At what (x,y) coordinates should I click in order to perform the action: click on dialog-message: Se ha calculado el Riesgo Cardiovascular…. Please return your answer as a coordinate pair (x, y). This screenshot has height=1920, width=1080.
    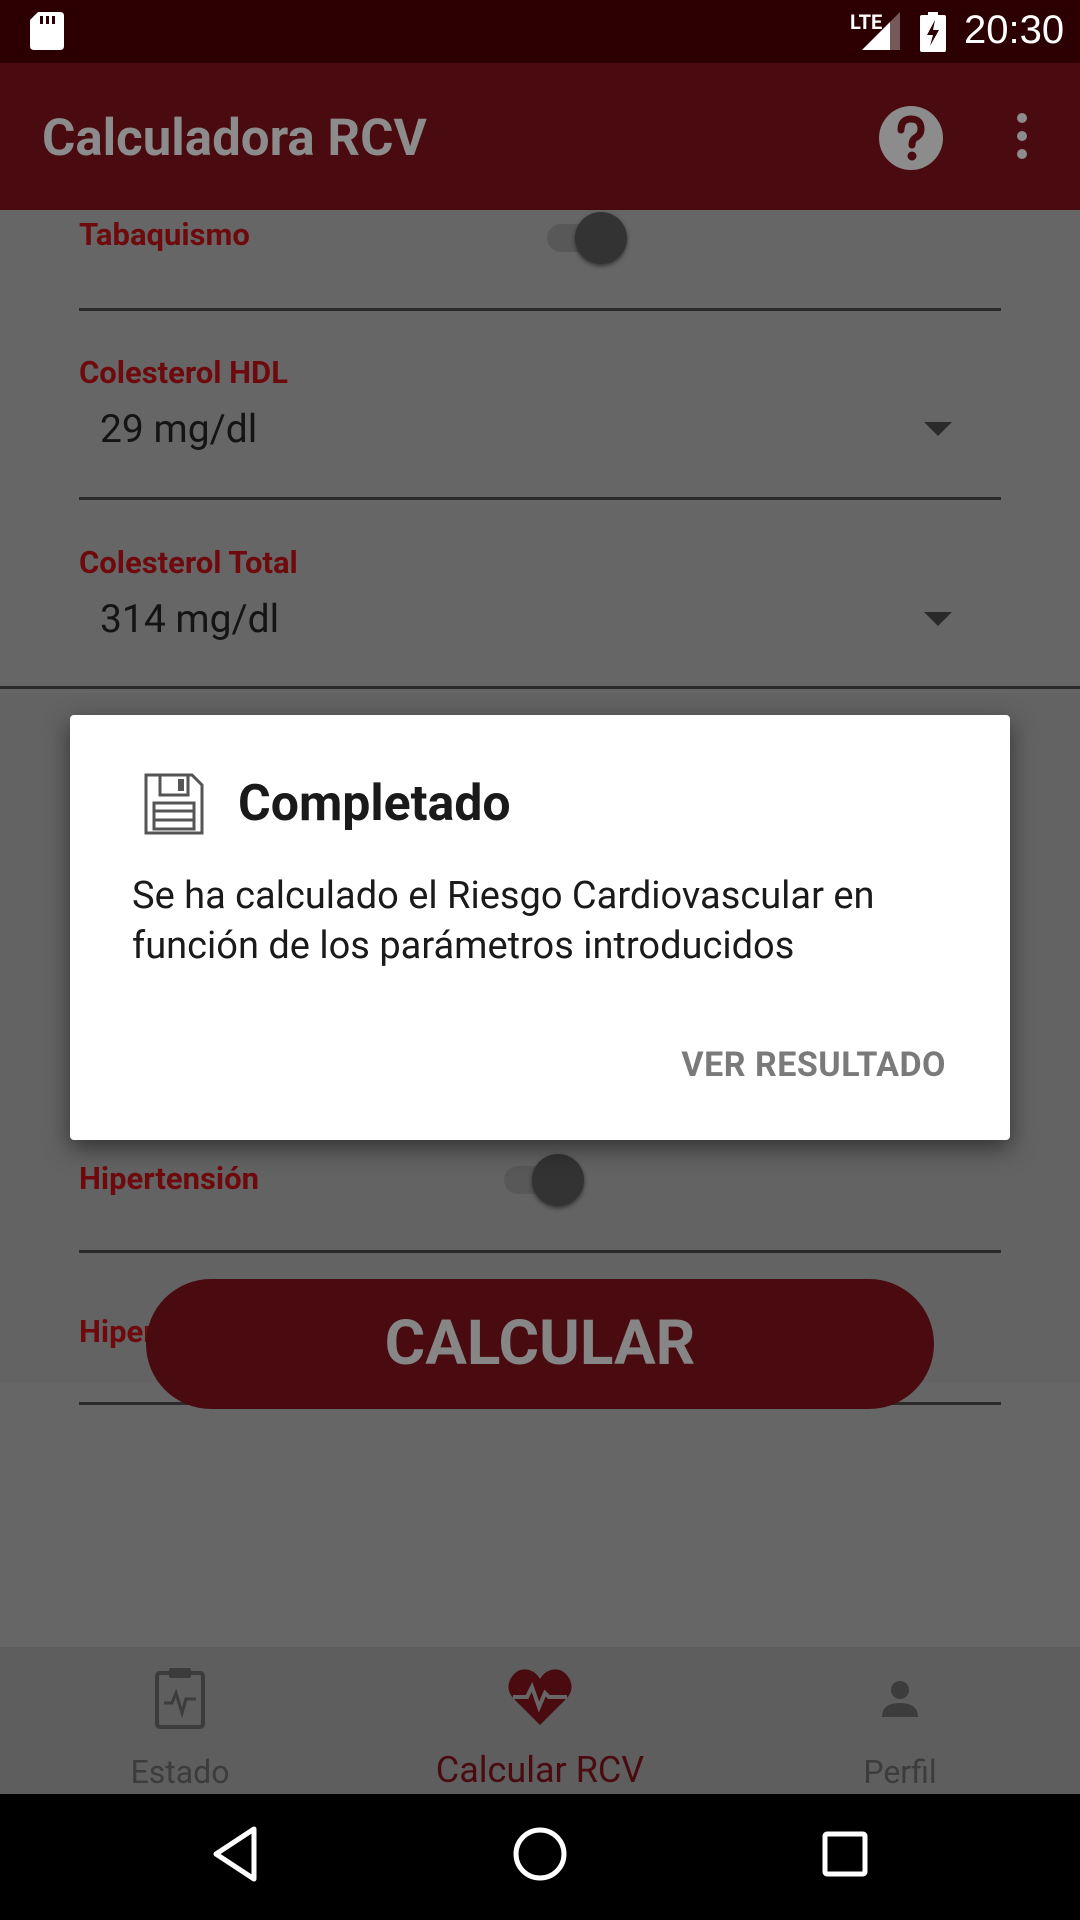
    Looking at the image, I should click on (503, 921).